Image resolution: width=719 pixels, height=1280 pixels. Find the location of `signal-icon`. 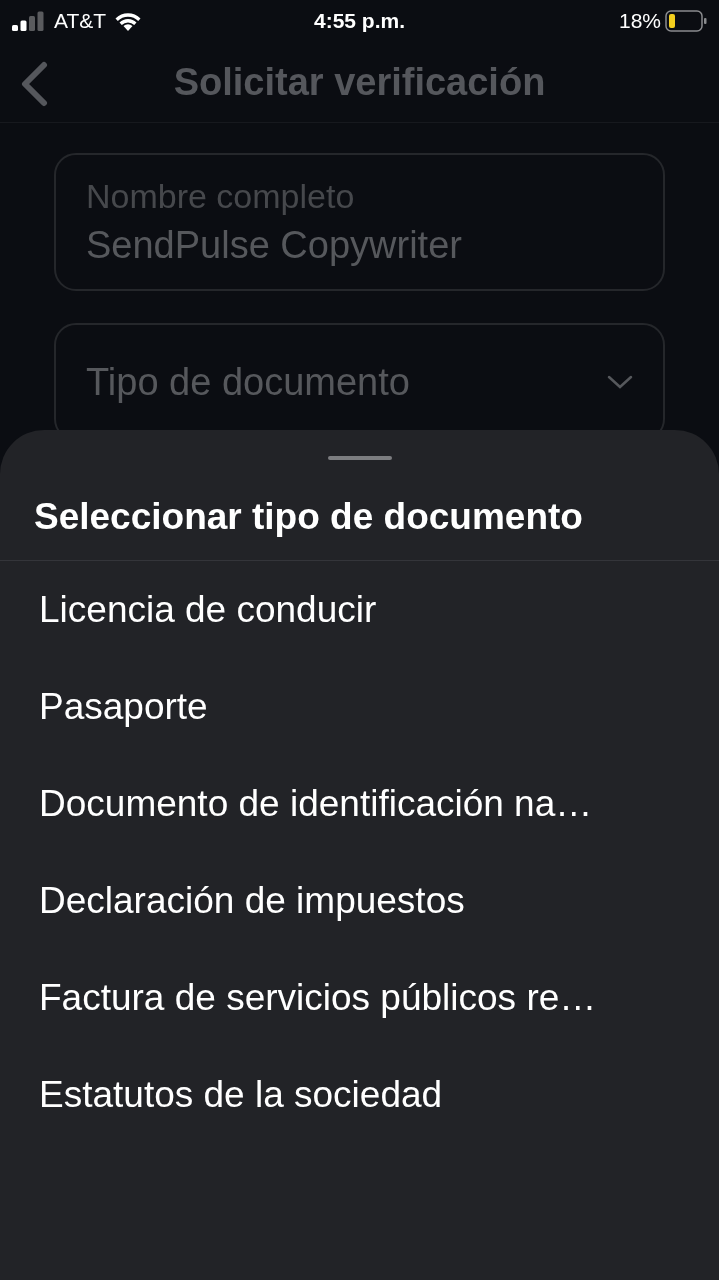

signal-icon is located at coordinates (29, 21).